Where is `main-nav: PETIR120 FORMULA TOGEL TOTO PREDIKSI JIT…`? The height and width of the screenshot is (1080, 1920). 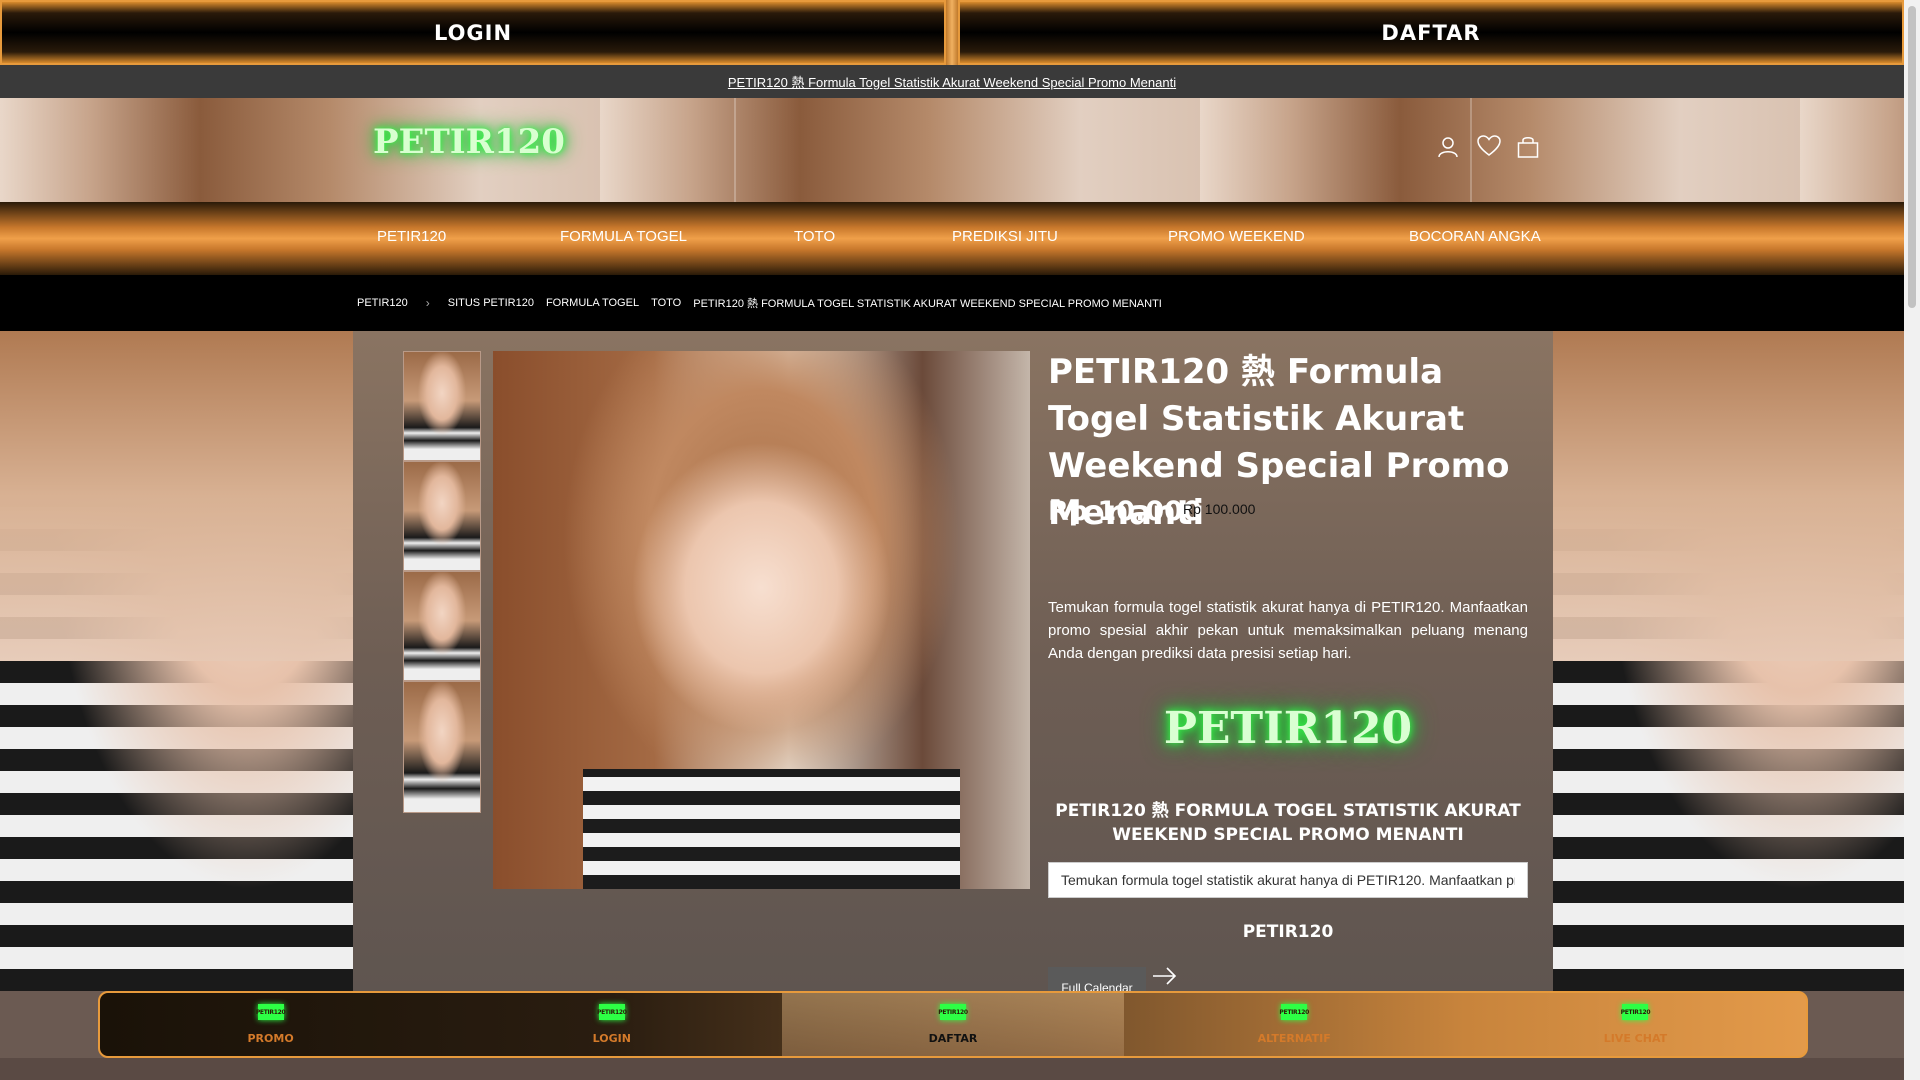
main-nav: PETIR120 FORMULA TOGEL TOTO PREDIKSI JIT… is located at coordinates (952, 238).